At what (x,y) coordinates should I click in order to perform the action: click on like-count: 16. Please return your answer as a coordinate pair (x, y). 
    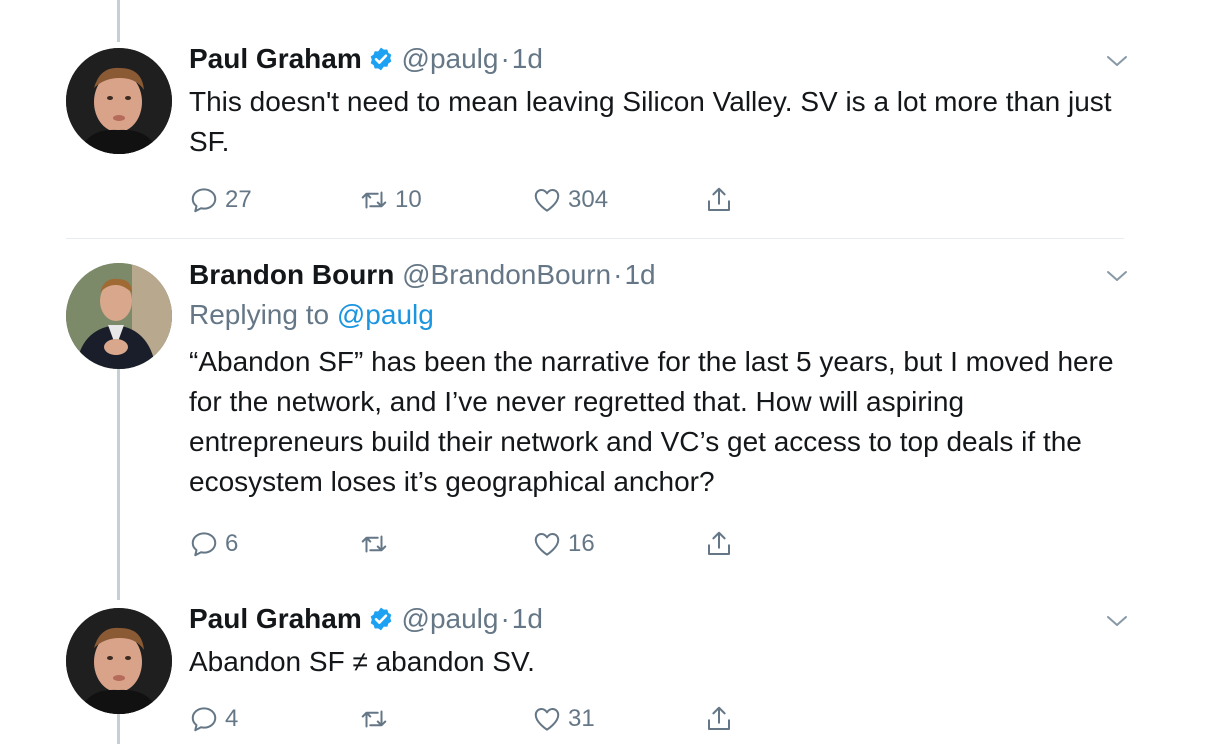
    Looking at the image, I should click on (581, 543).